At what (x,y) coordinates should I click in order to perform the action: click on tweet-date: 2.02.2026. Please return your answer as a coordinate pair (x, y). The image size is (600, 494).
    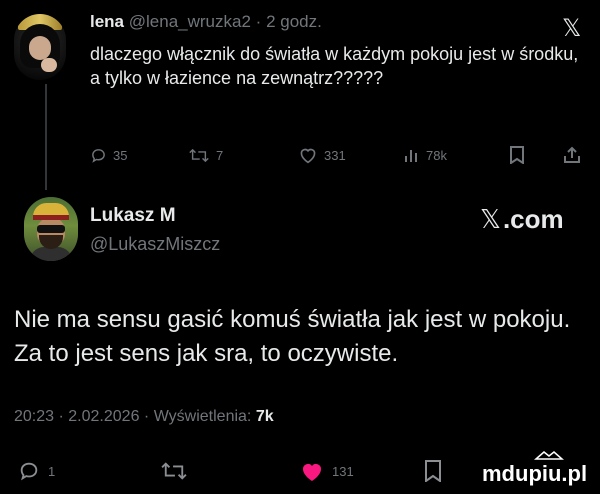
    Looking at the image, I should click on (103, 416).